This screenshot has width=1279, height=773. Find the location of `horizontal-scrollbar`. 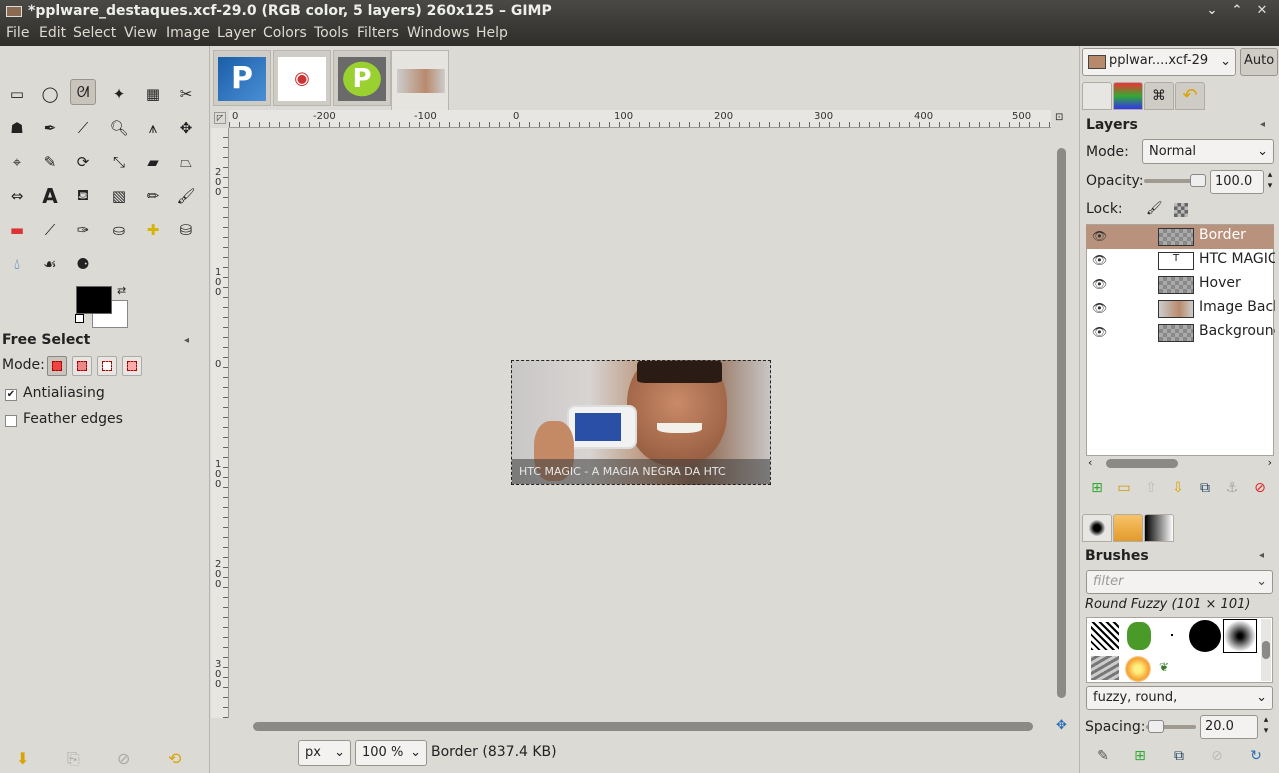

horizontal-scrollbar is located at coordinates (640, 726).